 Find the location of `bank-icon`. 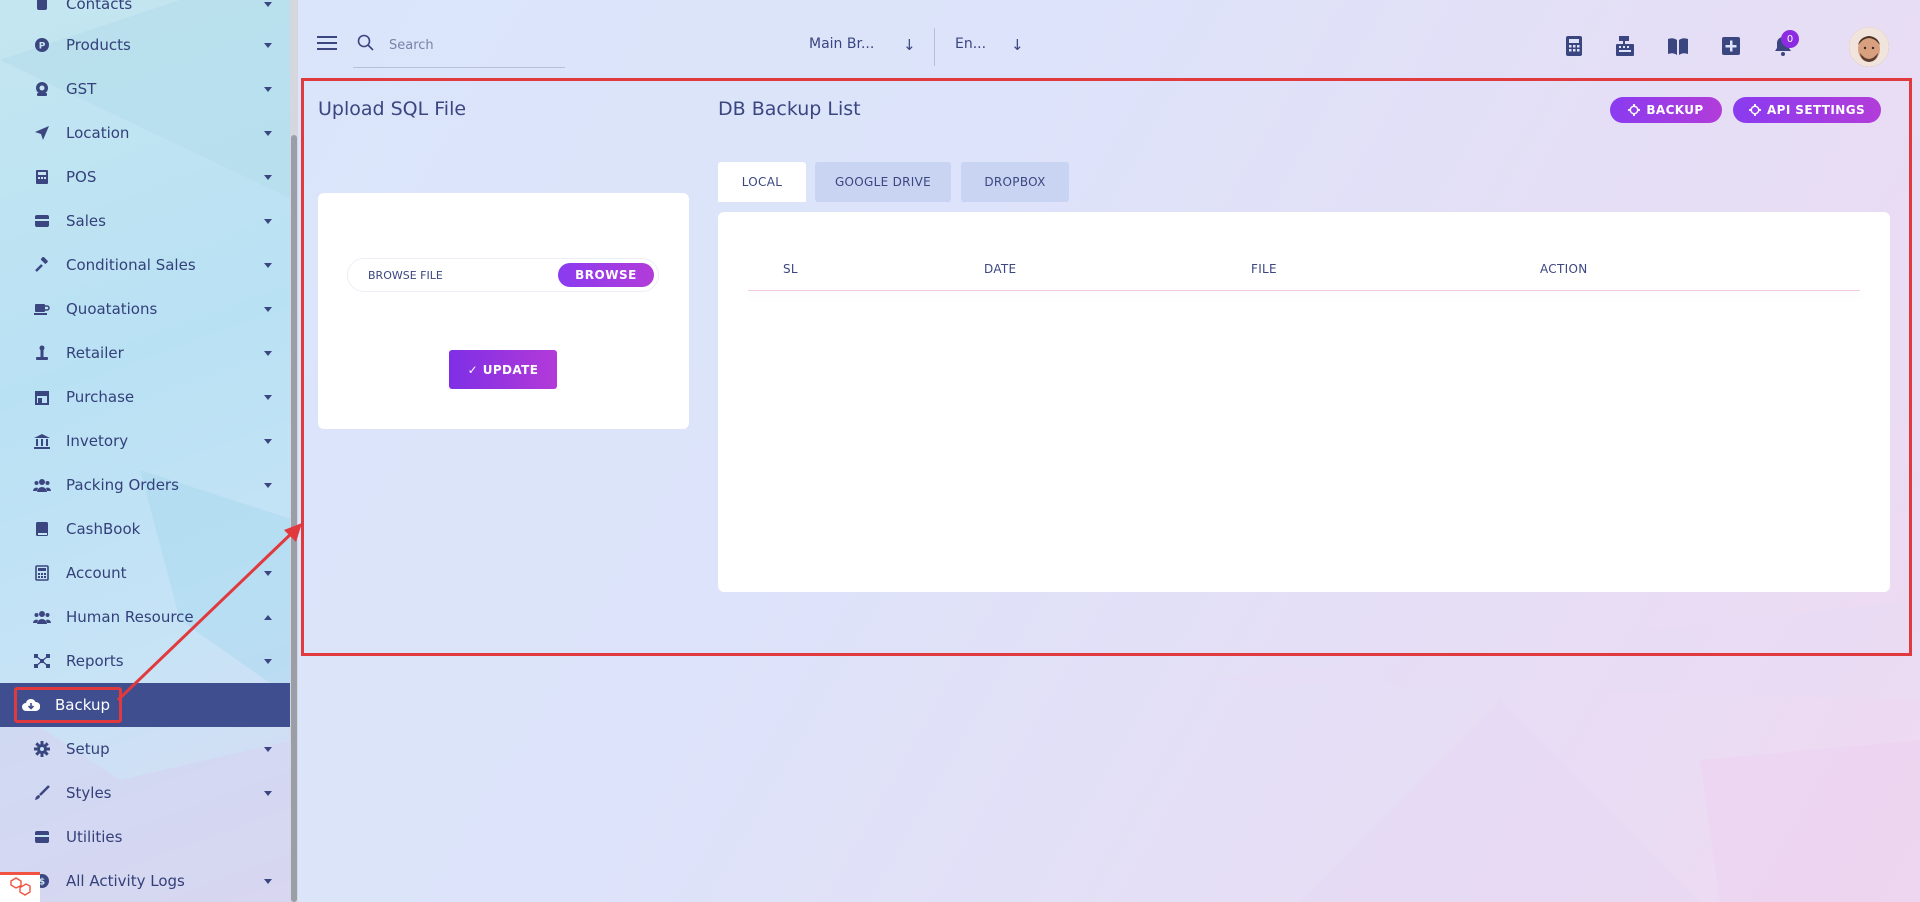

bank-icon is located at coordinates (42, 441).